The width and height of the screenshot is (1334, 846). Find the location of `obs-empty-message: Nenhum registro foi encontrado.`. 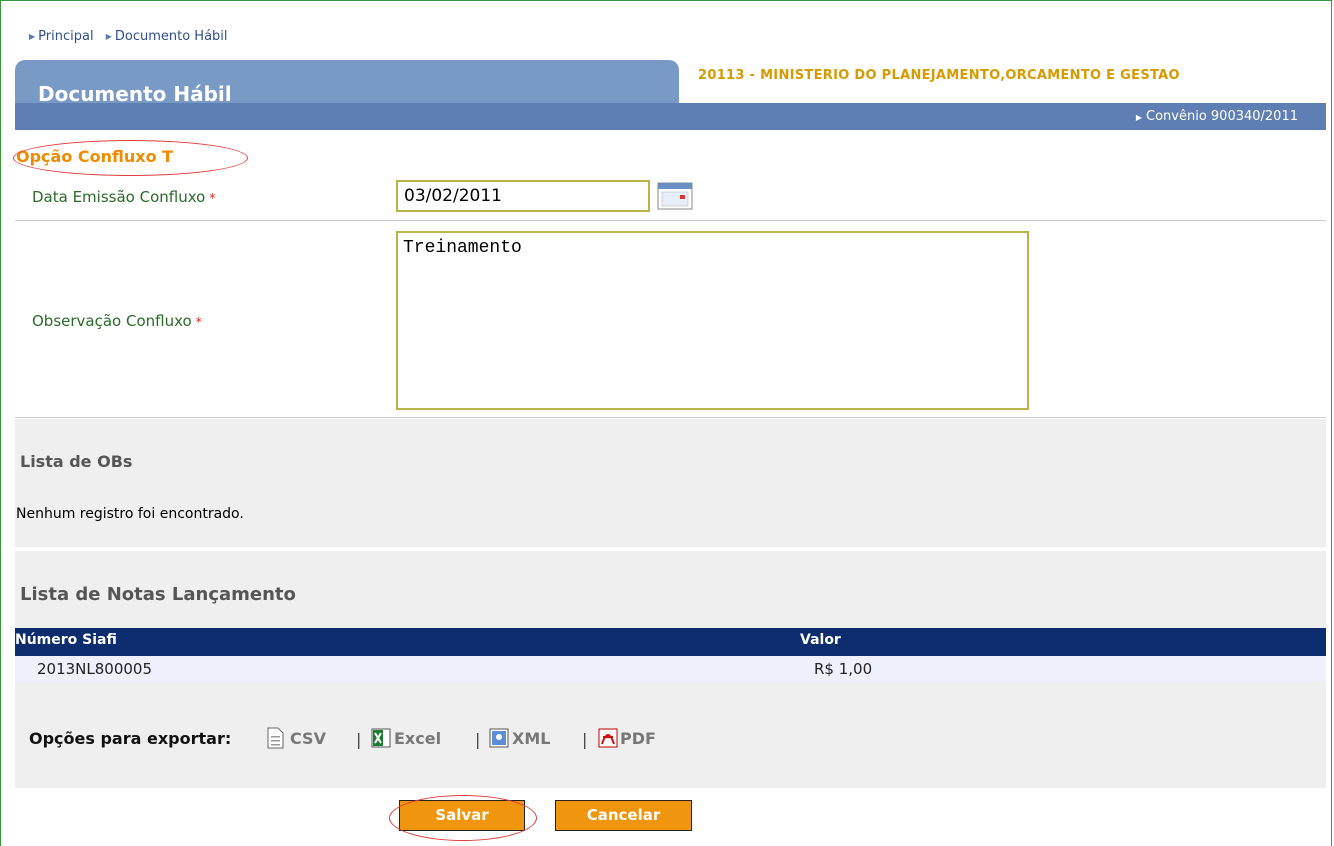

obs-empty-message: Nenhum registro foi encontrado. is located at coordinates (130, 514).